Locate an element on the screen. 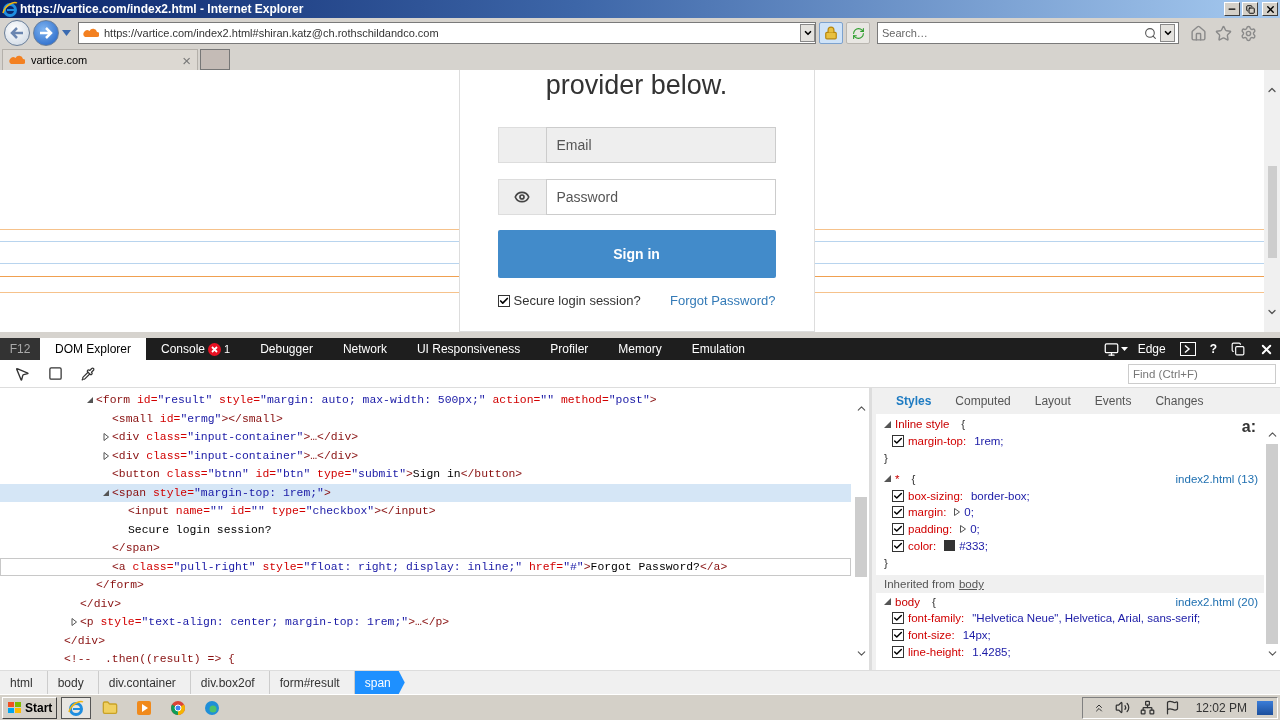 The height and width of the screenshot is (720, 1280). emulation-mode-button: Edge is located at coordinates (1134, 349).